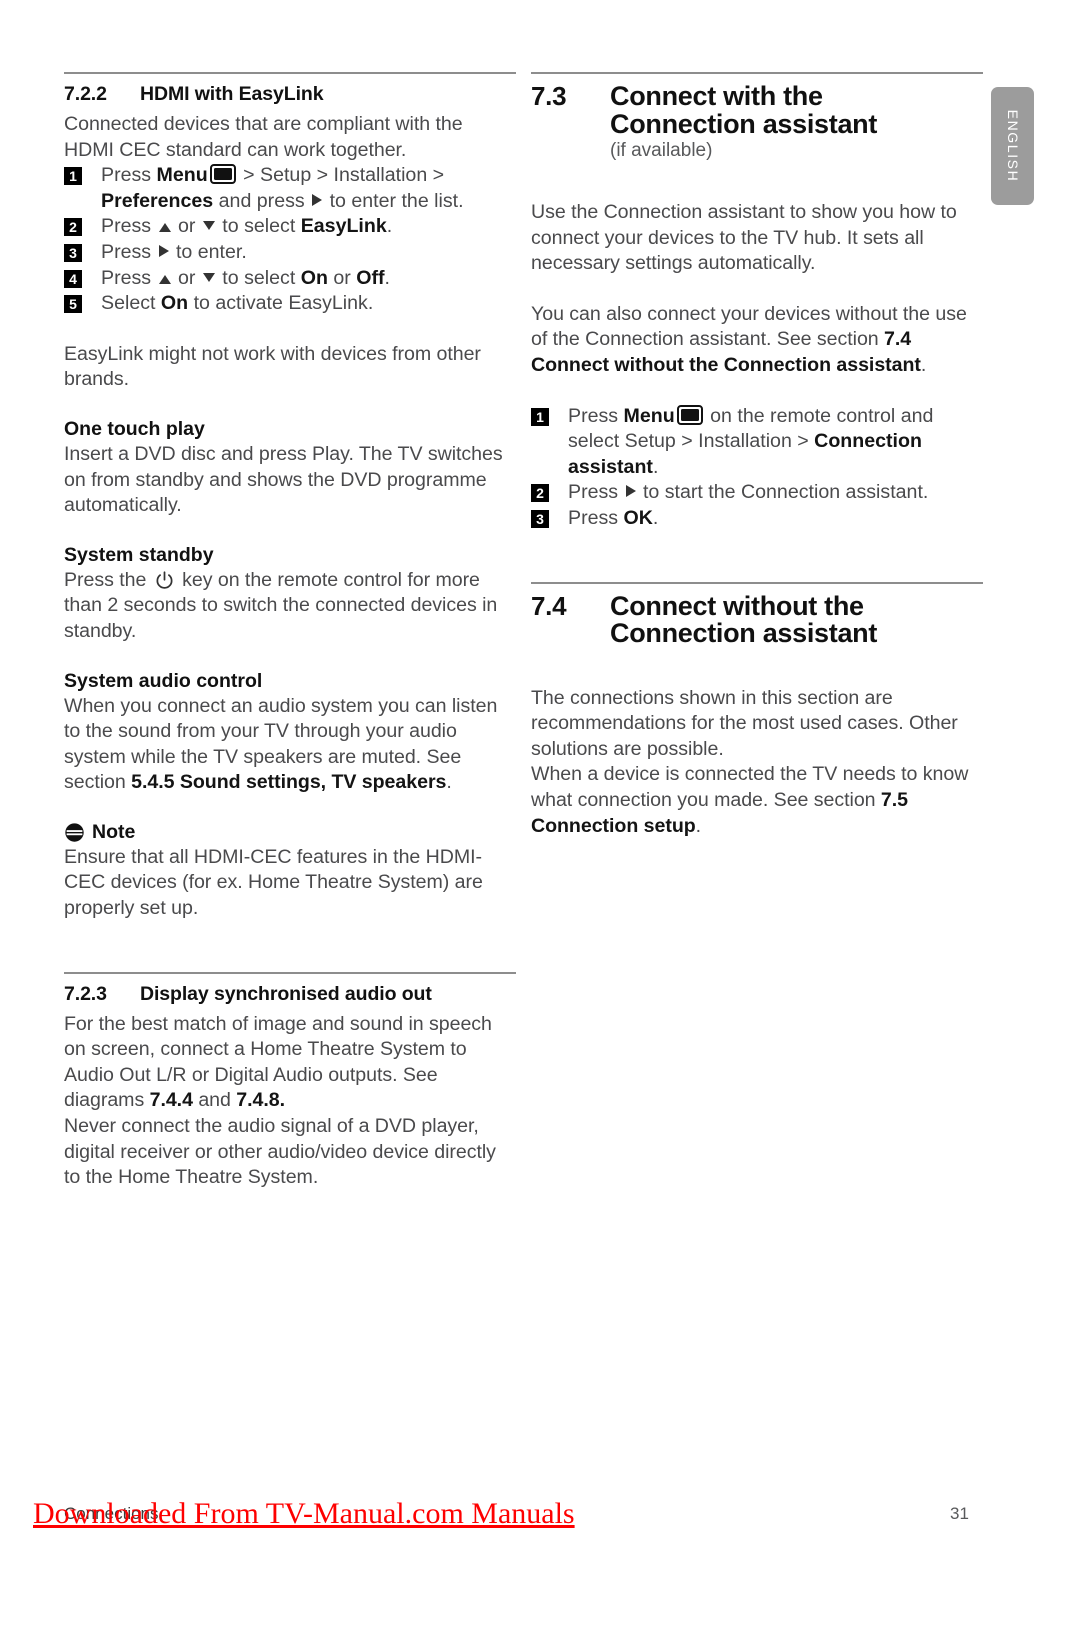 This screenshot has height=1627, width=1080. What do you see at coordinates (549, 605) in the screenshot?
I see `heading-number: 7.4` at bounding box center [549, 605].